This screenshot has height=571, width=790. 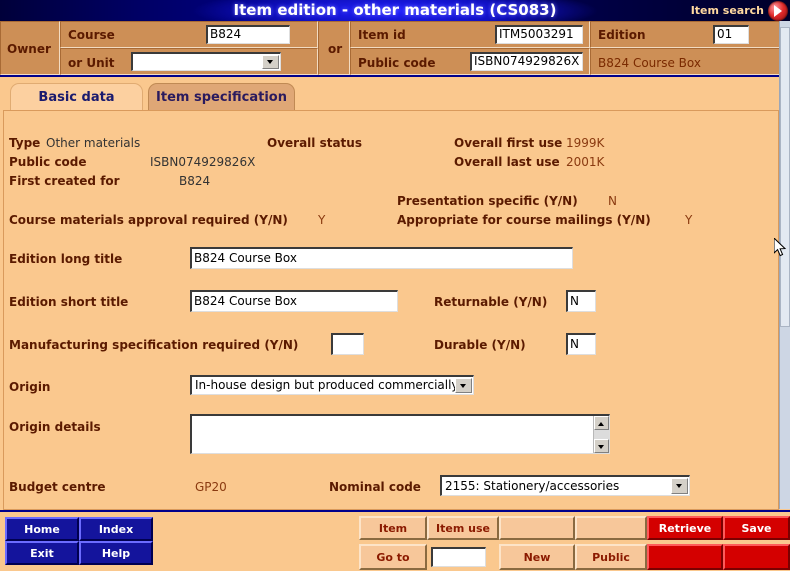 I want to click on goto-input, so click(x=458, y=557).